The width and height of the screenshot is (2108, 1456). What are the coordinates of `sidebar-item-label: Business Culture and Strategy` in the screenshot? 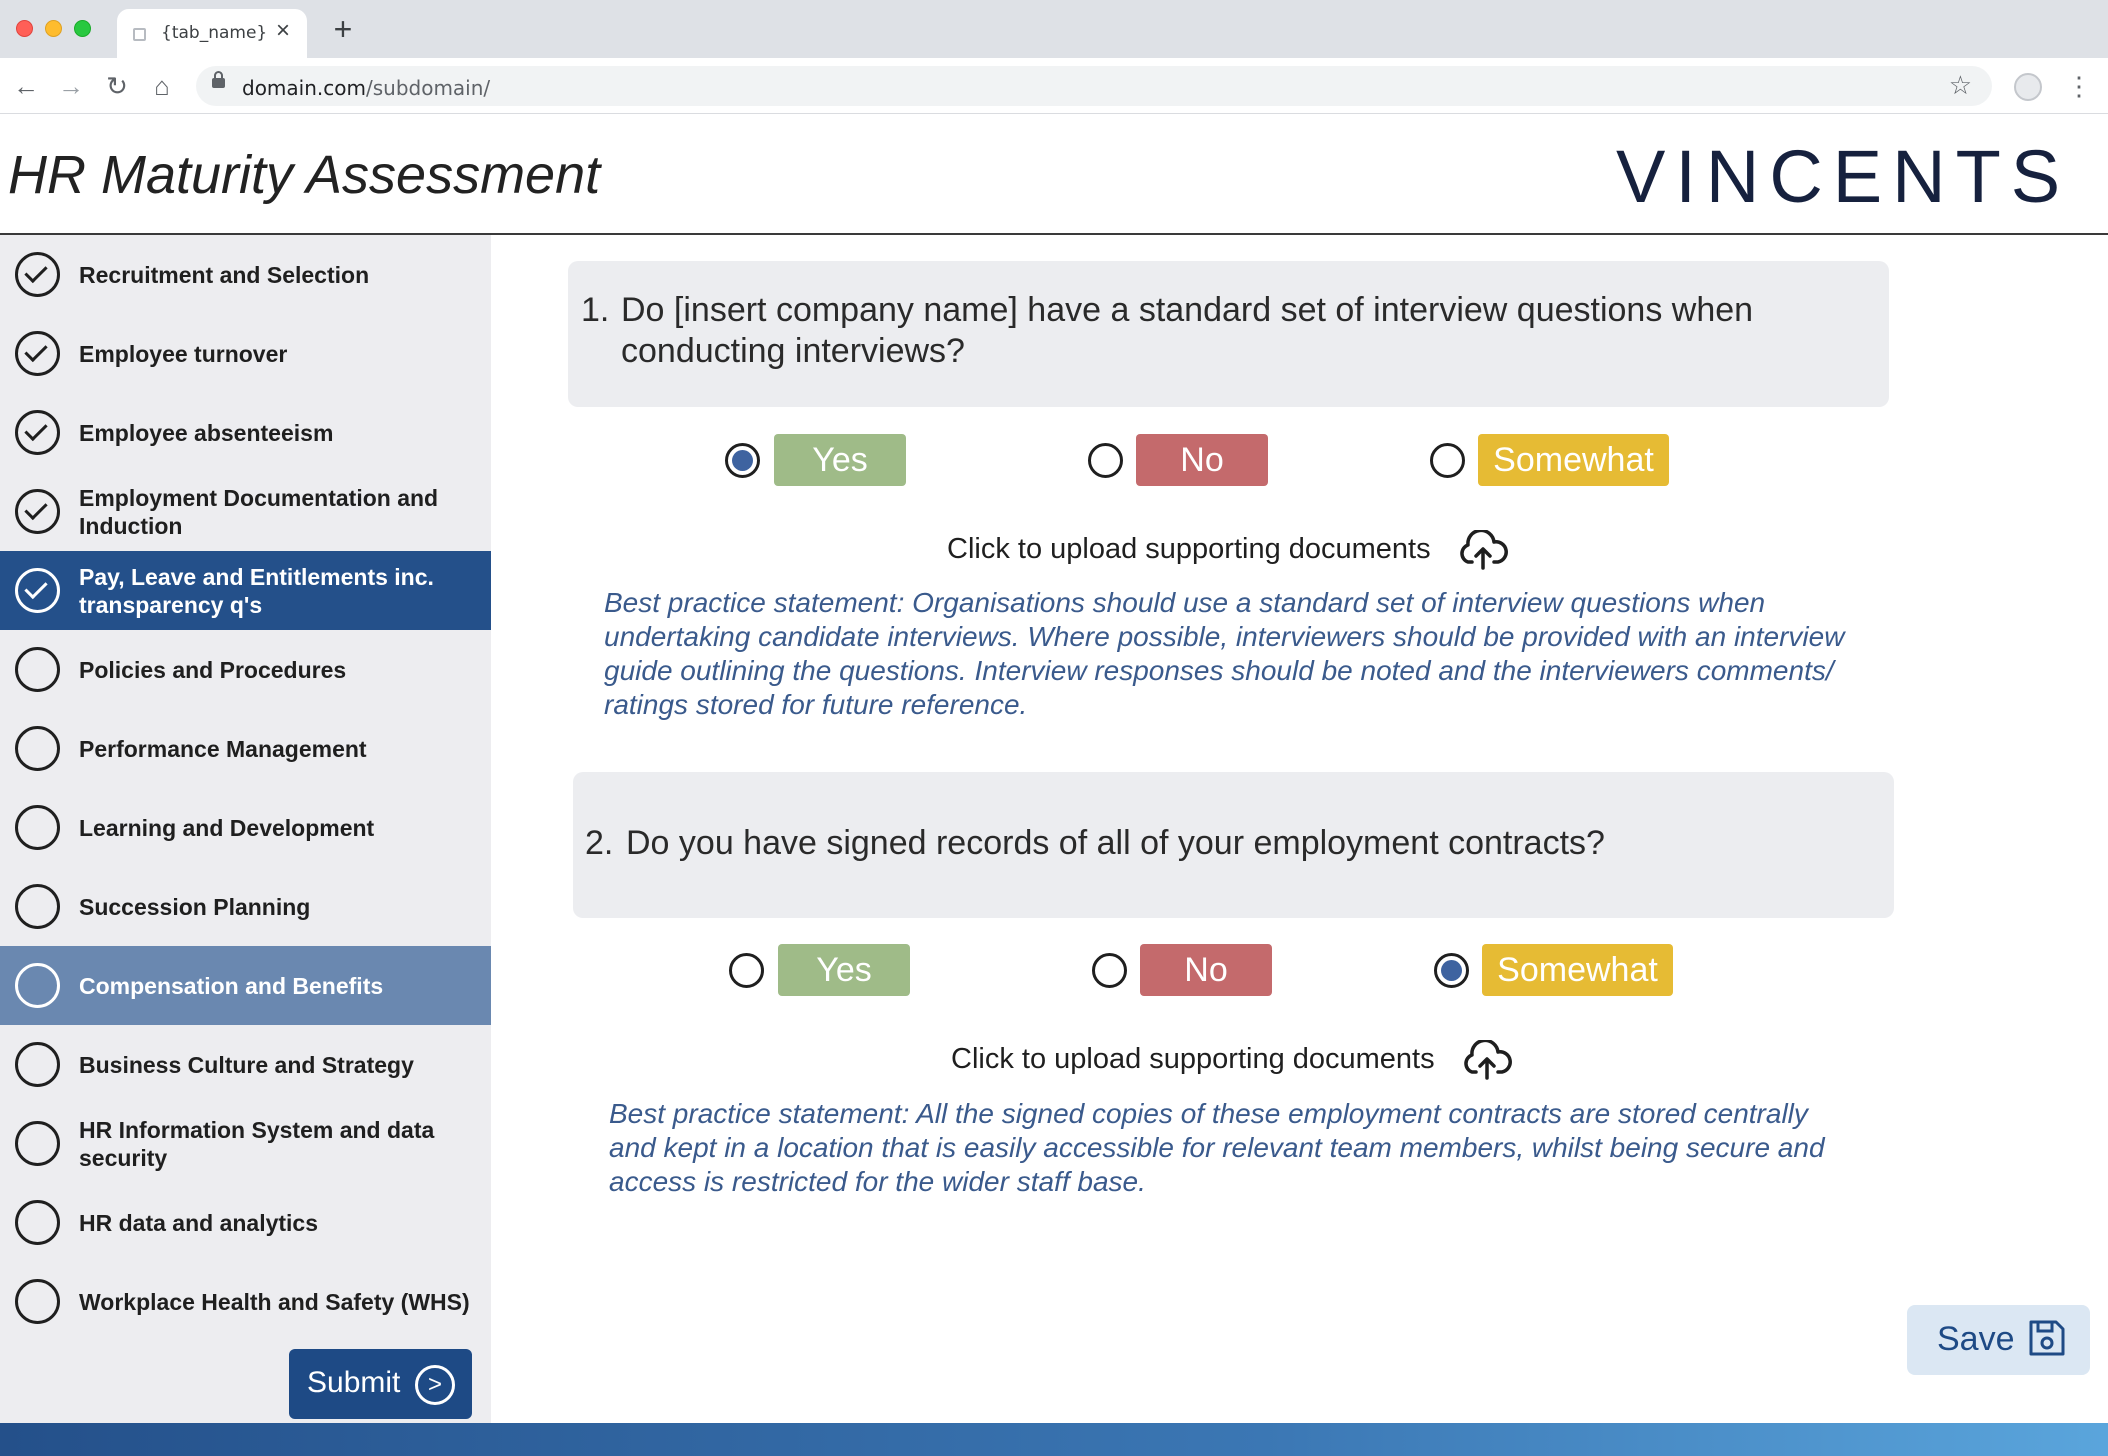 It's located at (246, 1064).